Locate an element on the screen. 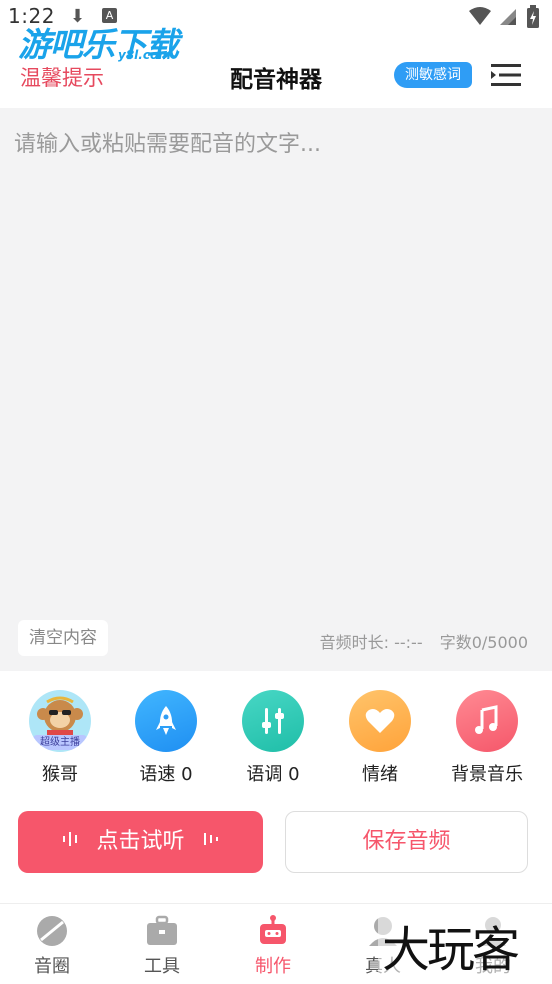 The image size is (552, 984). watermark-logo-sub: y8l.com is located at coordinates (144, 55).